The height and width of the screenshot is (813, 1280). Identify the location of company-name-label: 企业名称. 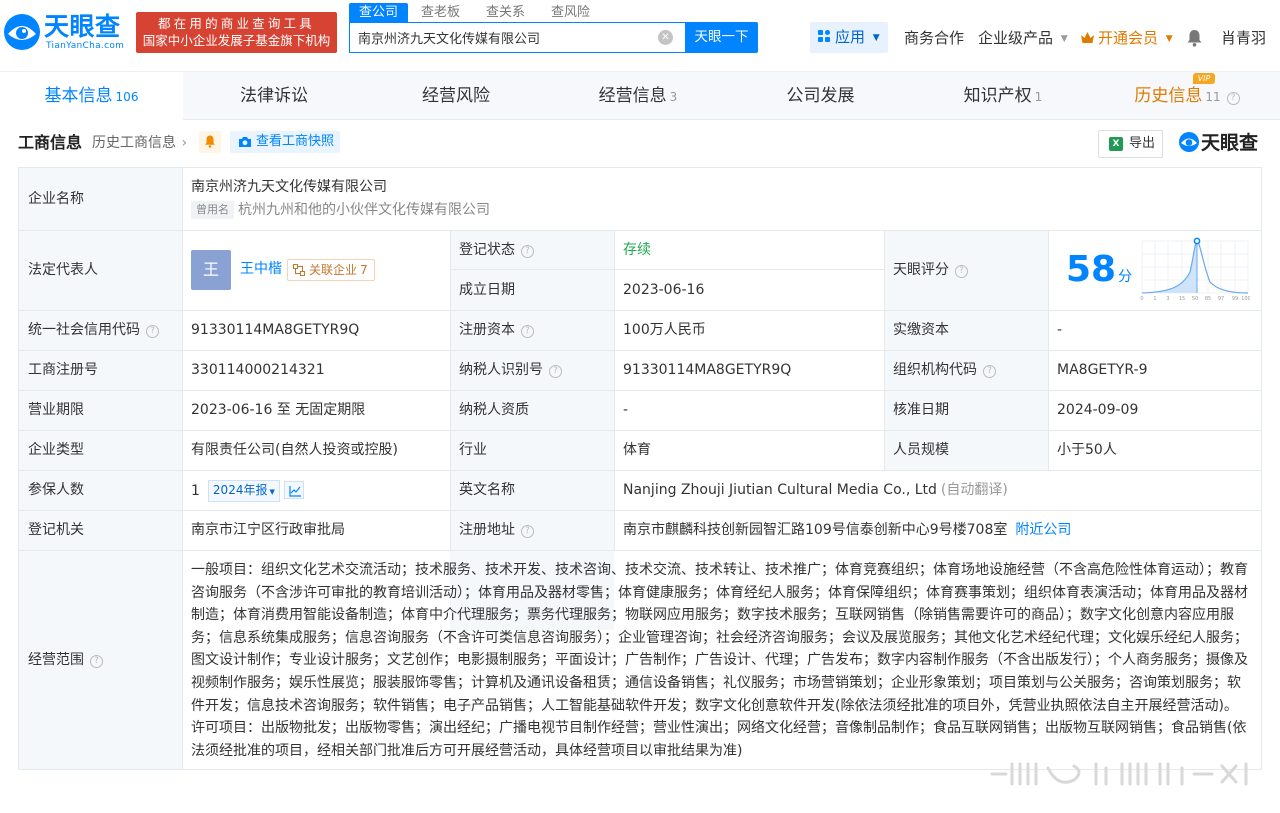
(56, 199).